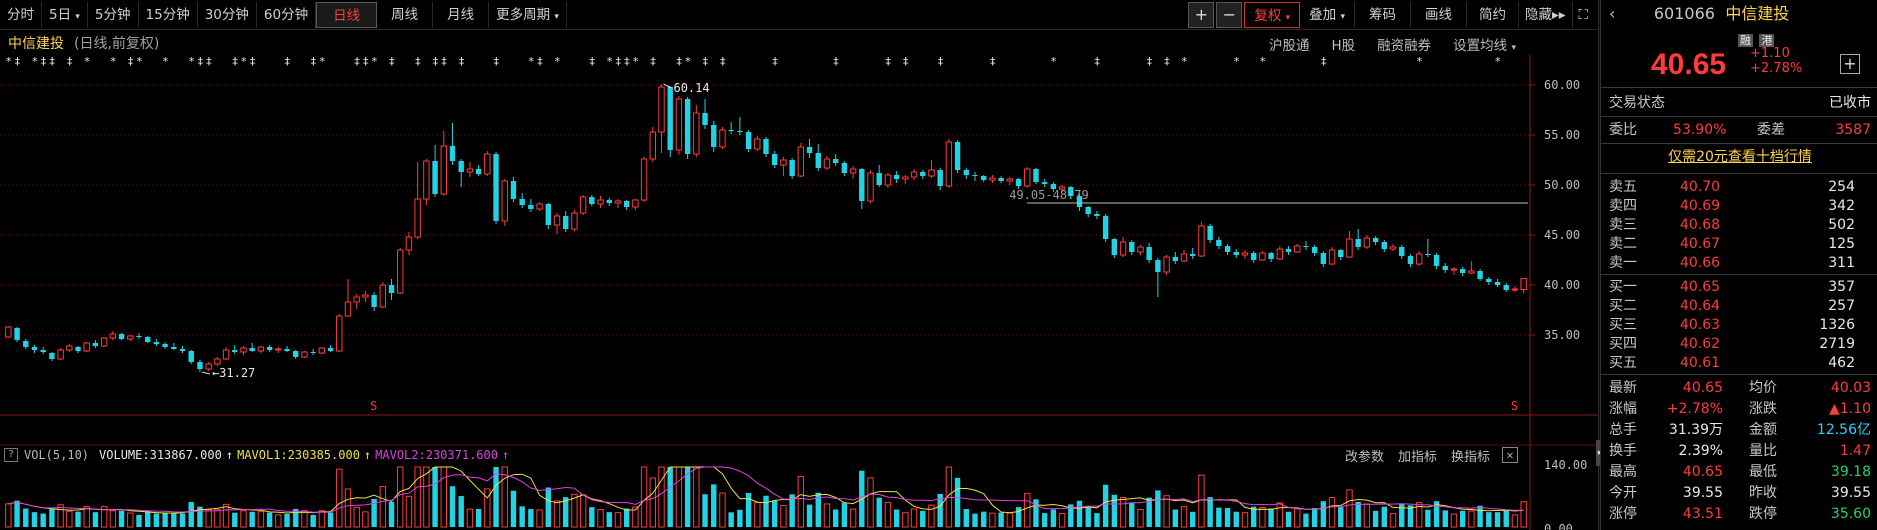 Image resolution: width=1877 pixels, height=530 pixels. What do you see at coordinates (1470, 455) in the screenshot?
I see `switch-indicator-link: 换指标` at bounding box center [1470, 455].